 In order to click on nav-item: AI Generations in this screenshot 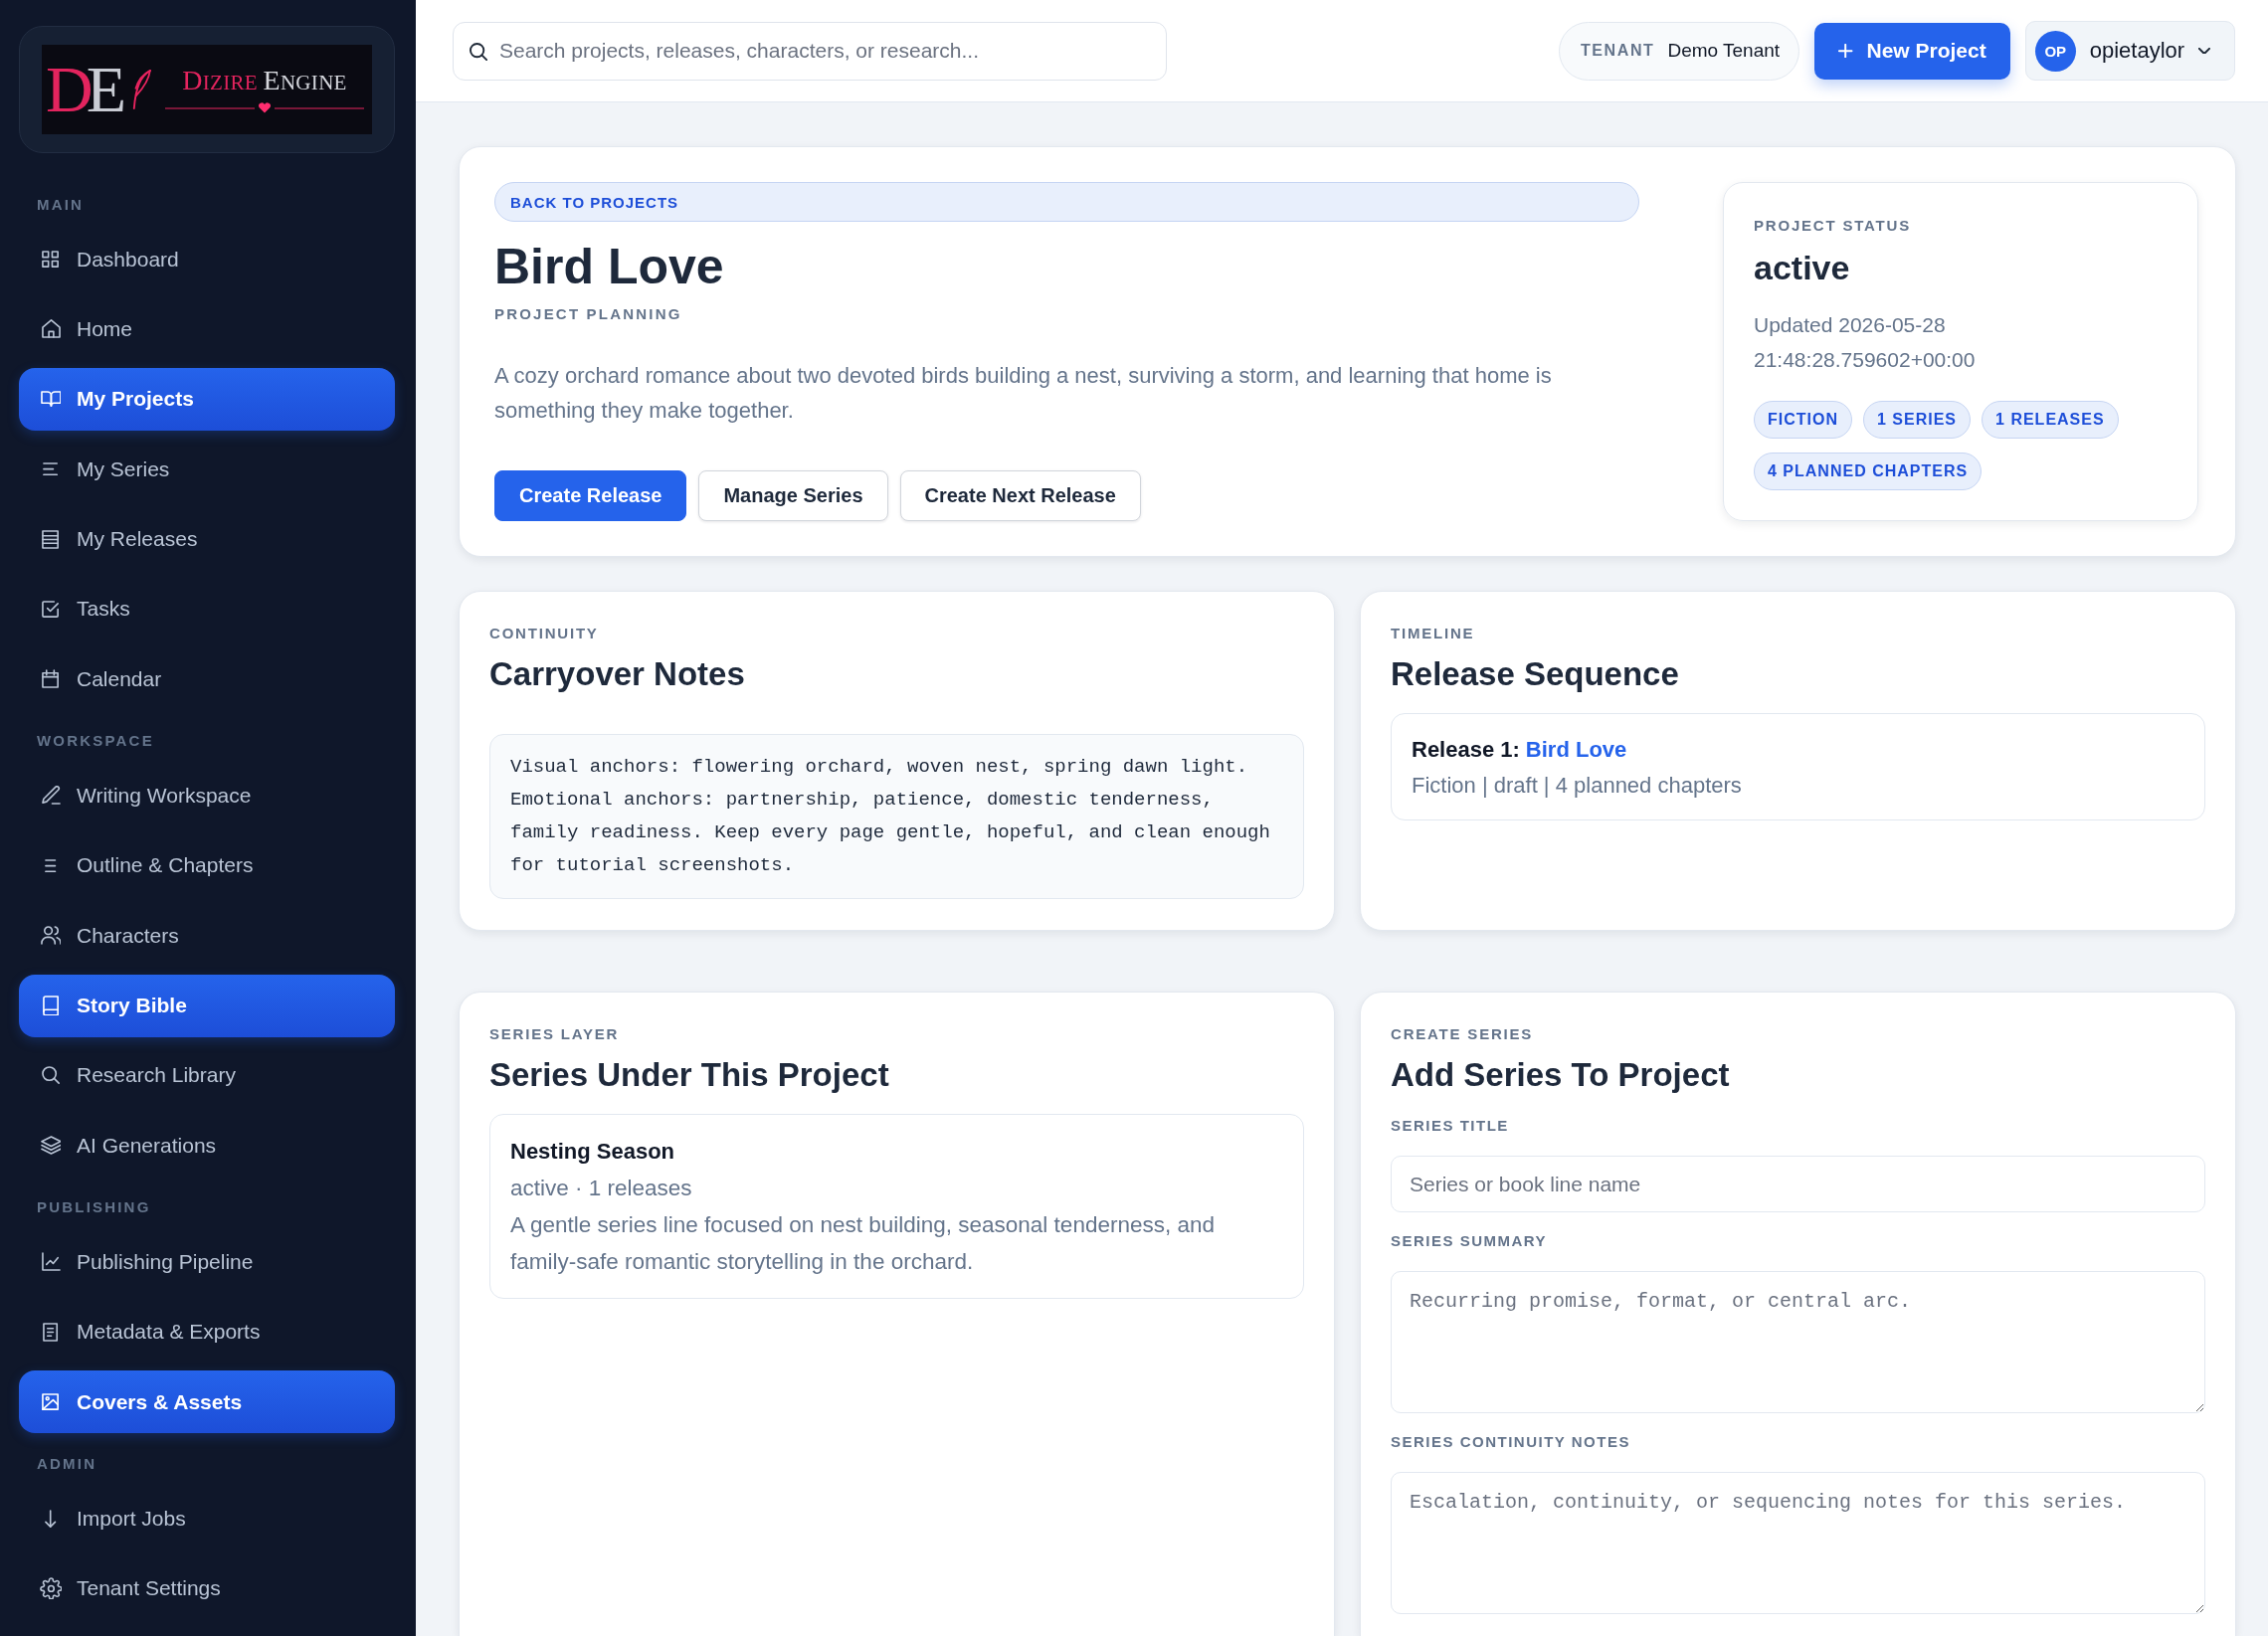, I will do `click(207, 1146)`.